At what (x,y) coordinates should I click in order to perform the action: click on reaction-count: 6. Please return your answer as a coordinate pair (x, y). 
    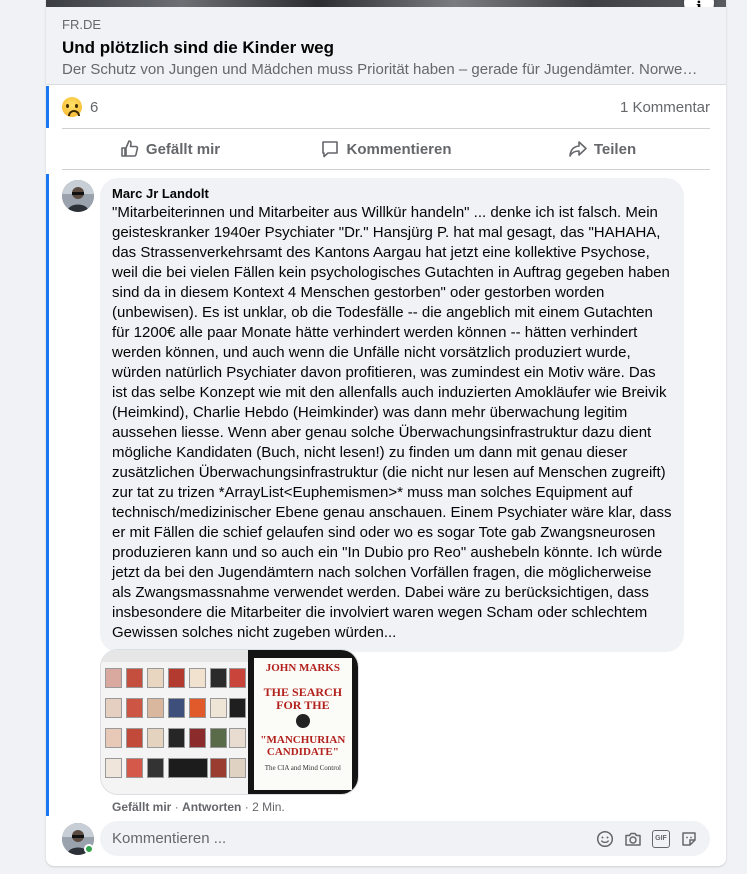
    Looking at the image, I should click on (94, 107).